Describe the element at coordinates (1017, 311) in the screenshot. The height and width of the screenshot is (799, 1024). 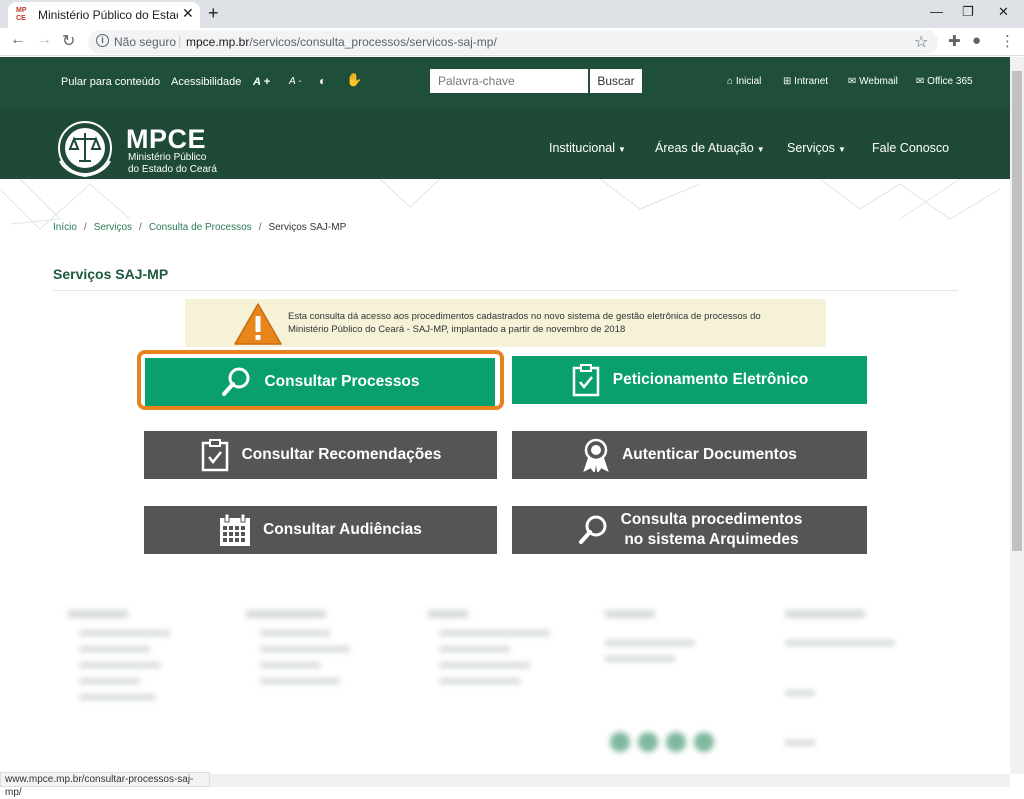
I see `scroll-thumb` at that location.